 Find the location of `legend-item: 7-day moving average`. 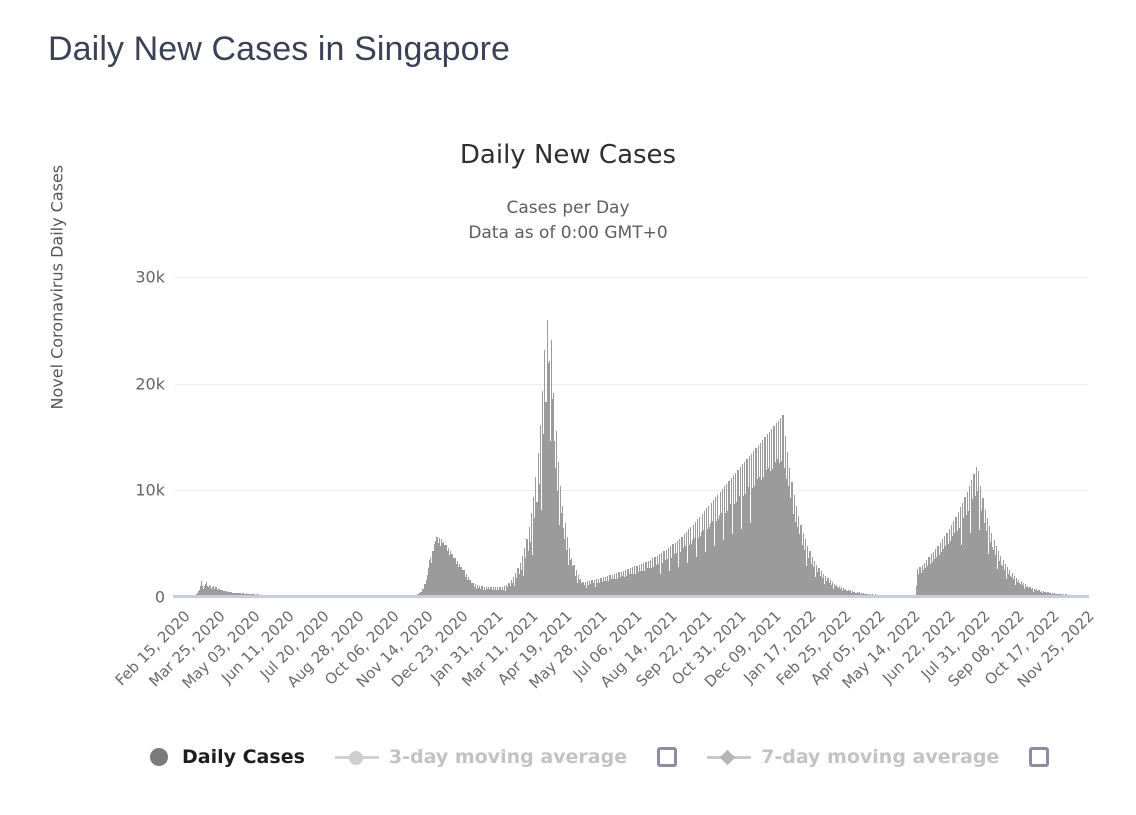

legend-item: 7-day moving average is located at coordinates (853, 757).